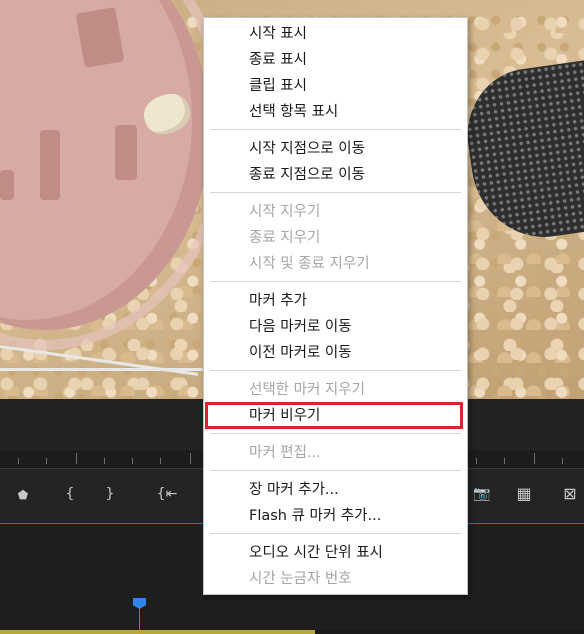  Describe the element at coordinates (284, 416) in the screenshot. I see `menu-item-clear-markers: 마커 비우기` at that location.